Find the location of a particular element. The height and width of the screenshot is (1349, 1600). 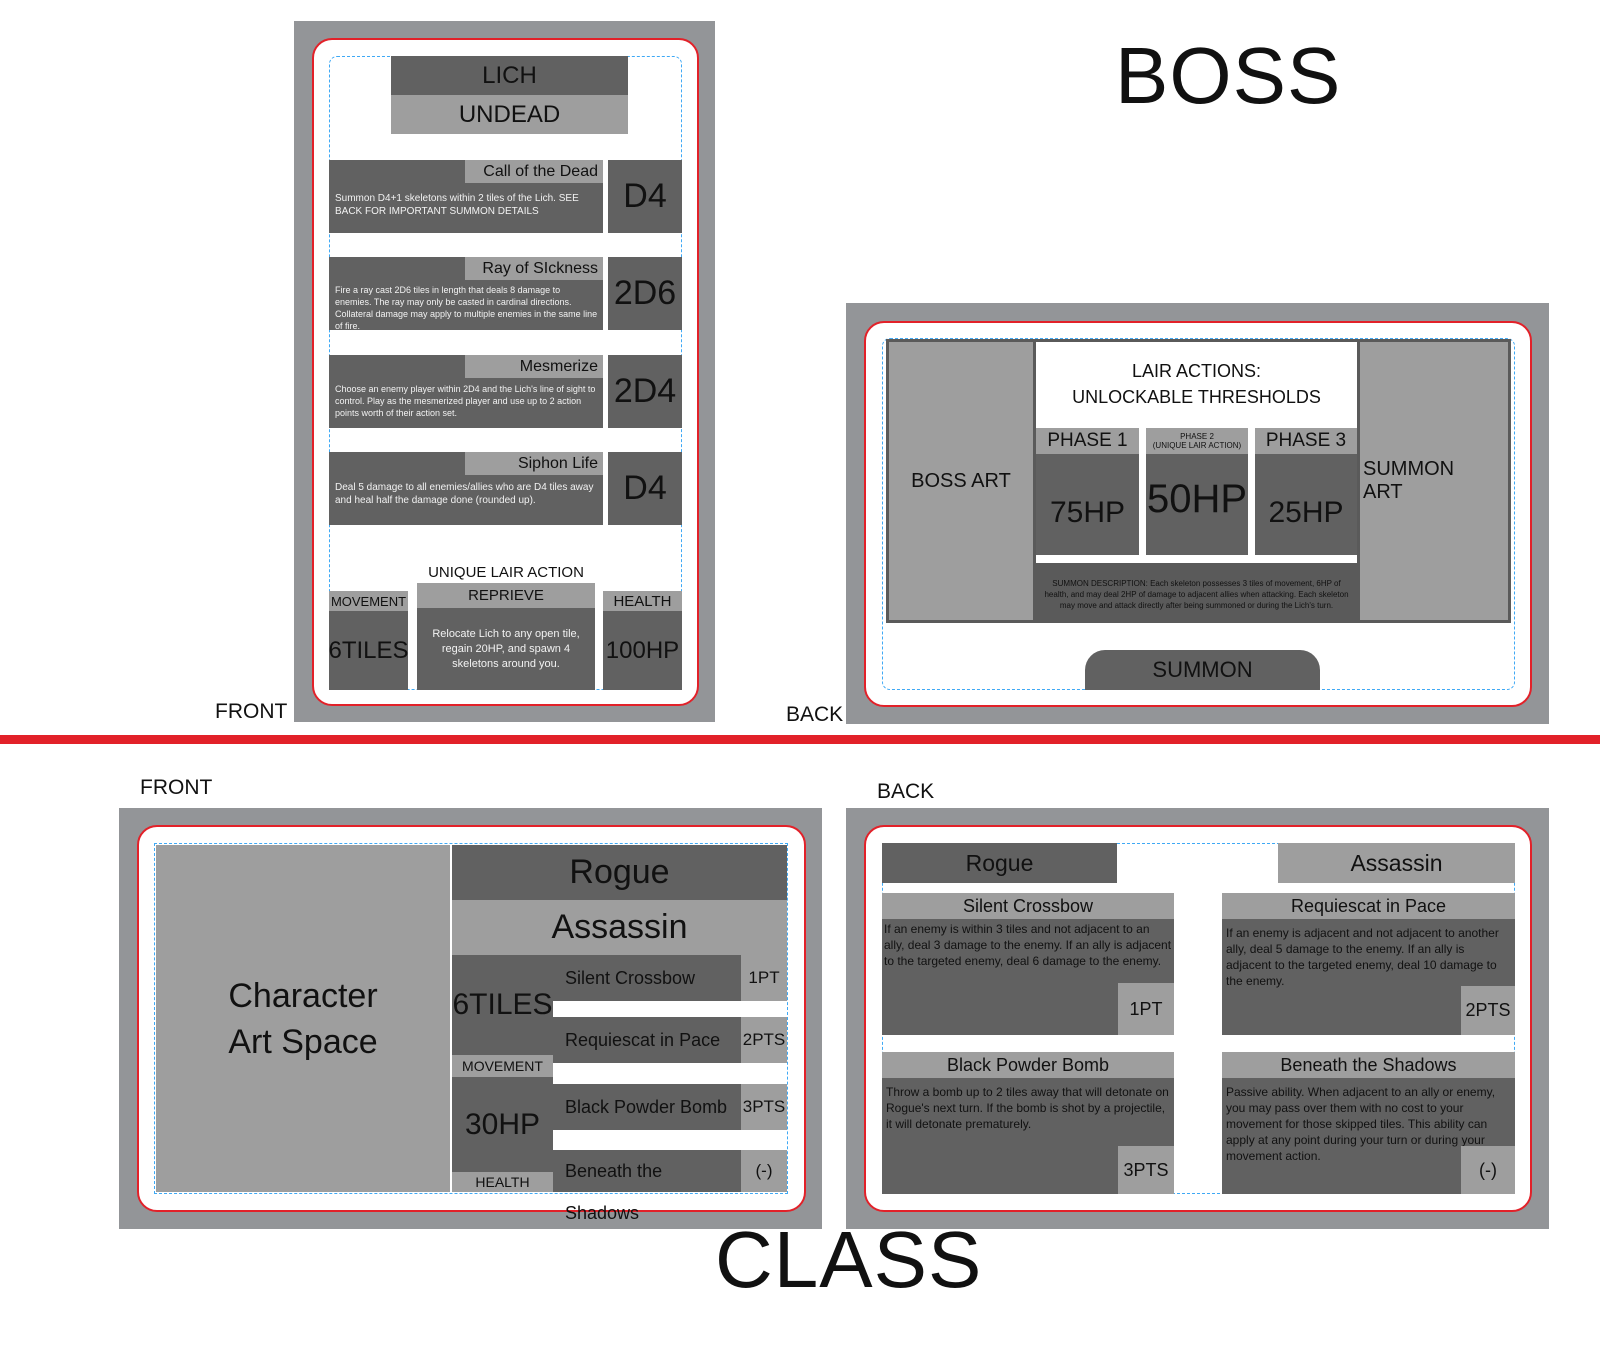

boss-ability-title: Siphon Life is located at coordinates (534, 463).